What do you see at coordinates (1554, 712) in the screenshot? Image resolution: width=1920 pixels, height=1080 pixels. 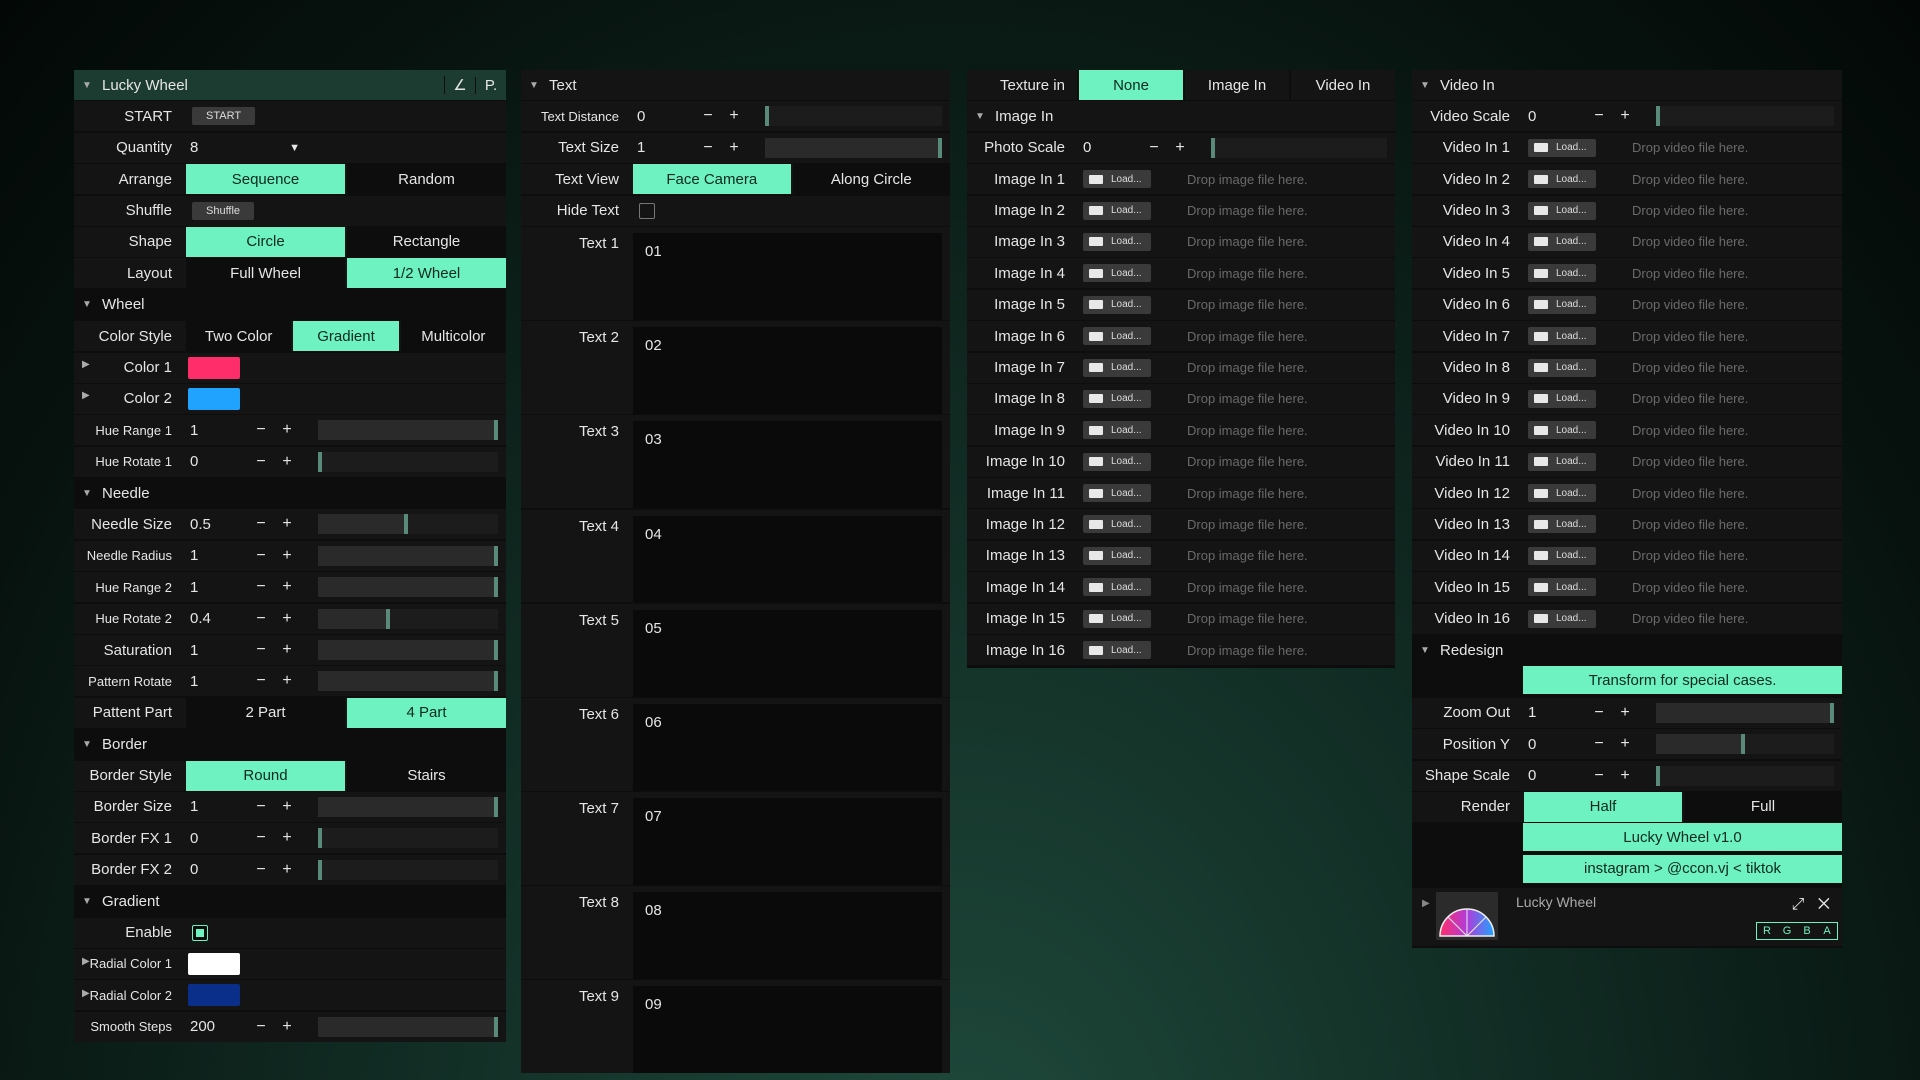 I see `zoomout-value: 1` at bounding box center [1554, 712].